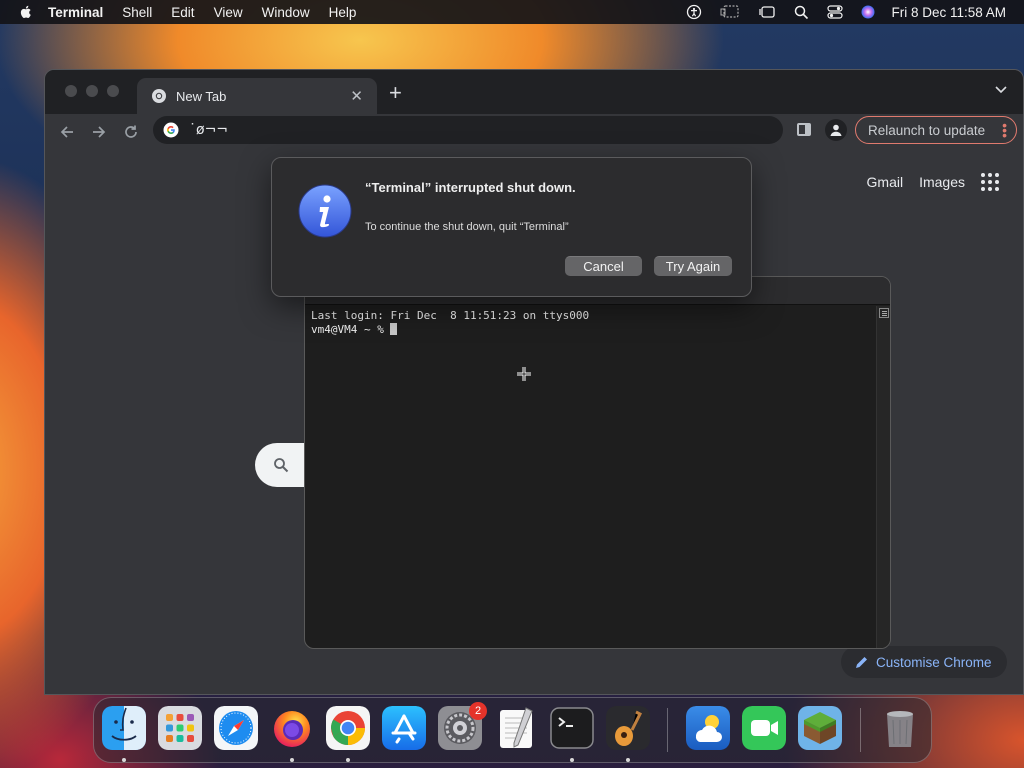 The height and width of the screenshot is (768, 1024). I want to click on tab-search-chevron-icon, so click(1001, 90).